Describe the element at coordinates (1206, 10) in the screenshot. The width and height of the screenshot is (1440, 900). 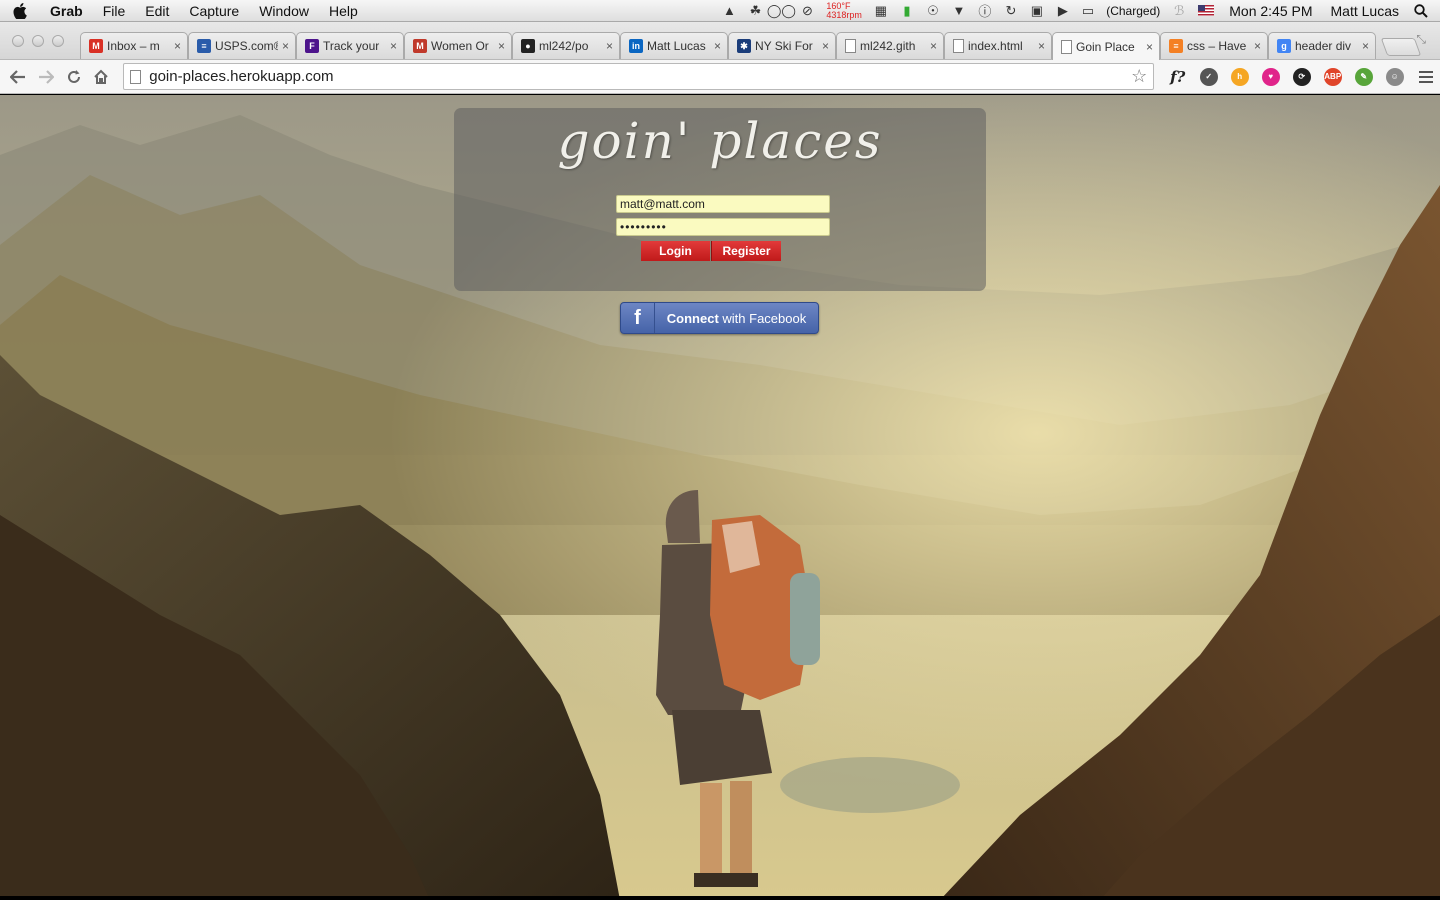
I see `input-source-flag-icon` at that location.